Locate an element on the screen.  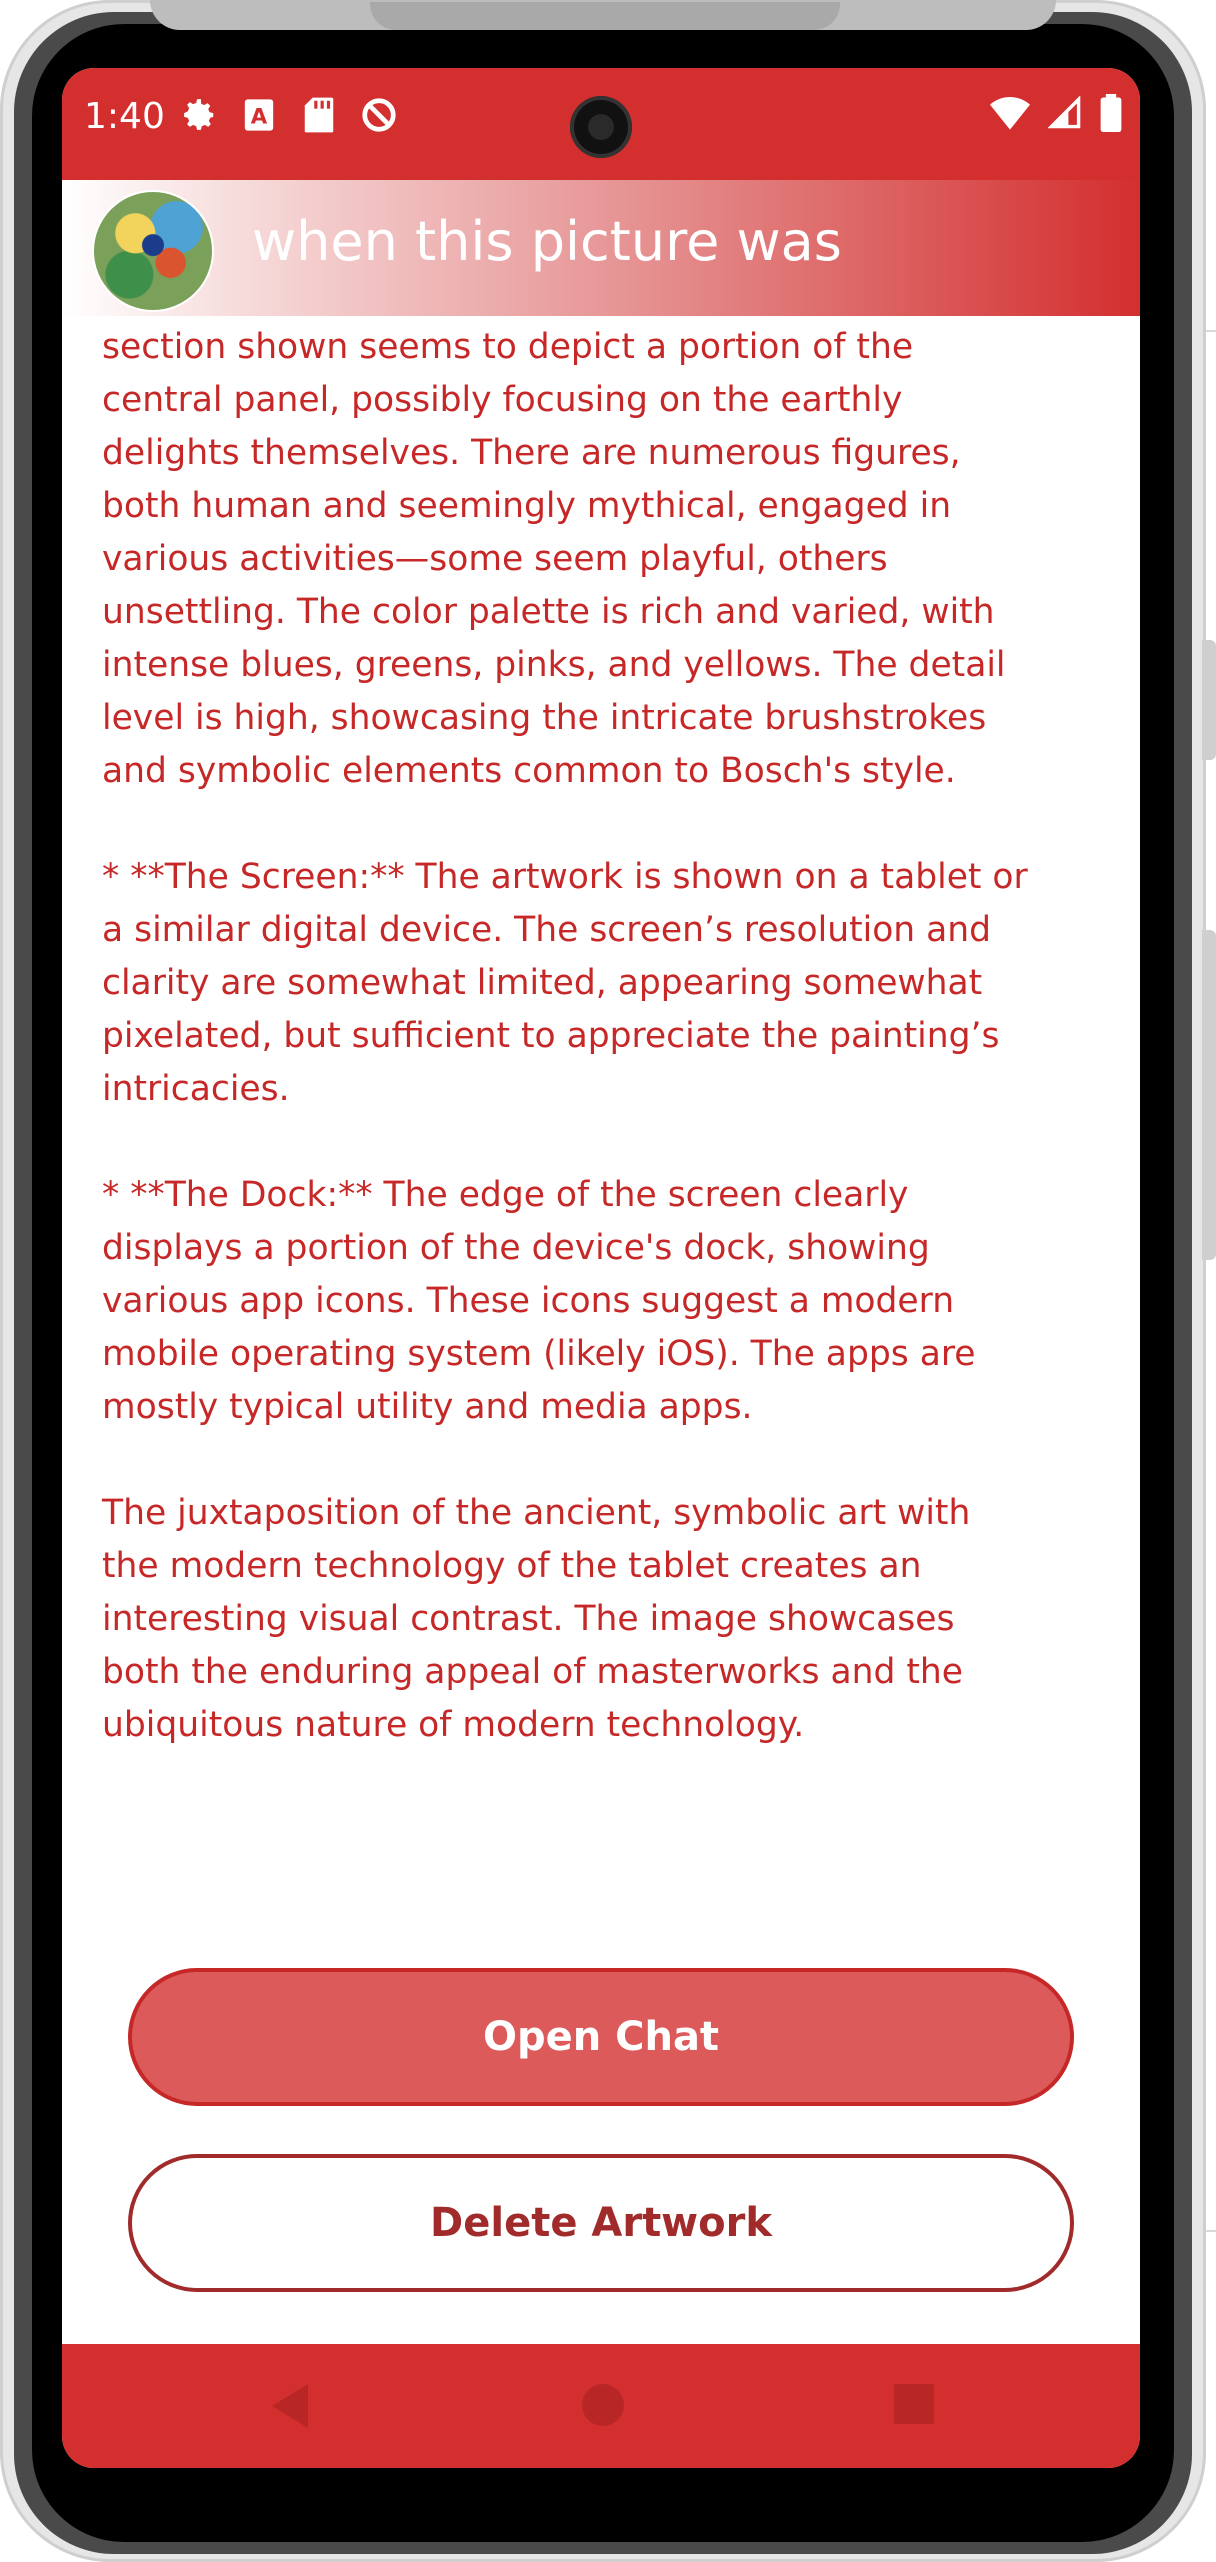
home-icon is located at coordinates (603, 2405).